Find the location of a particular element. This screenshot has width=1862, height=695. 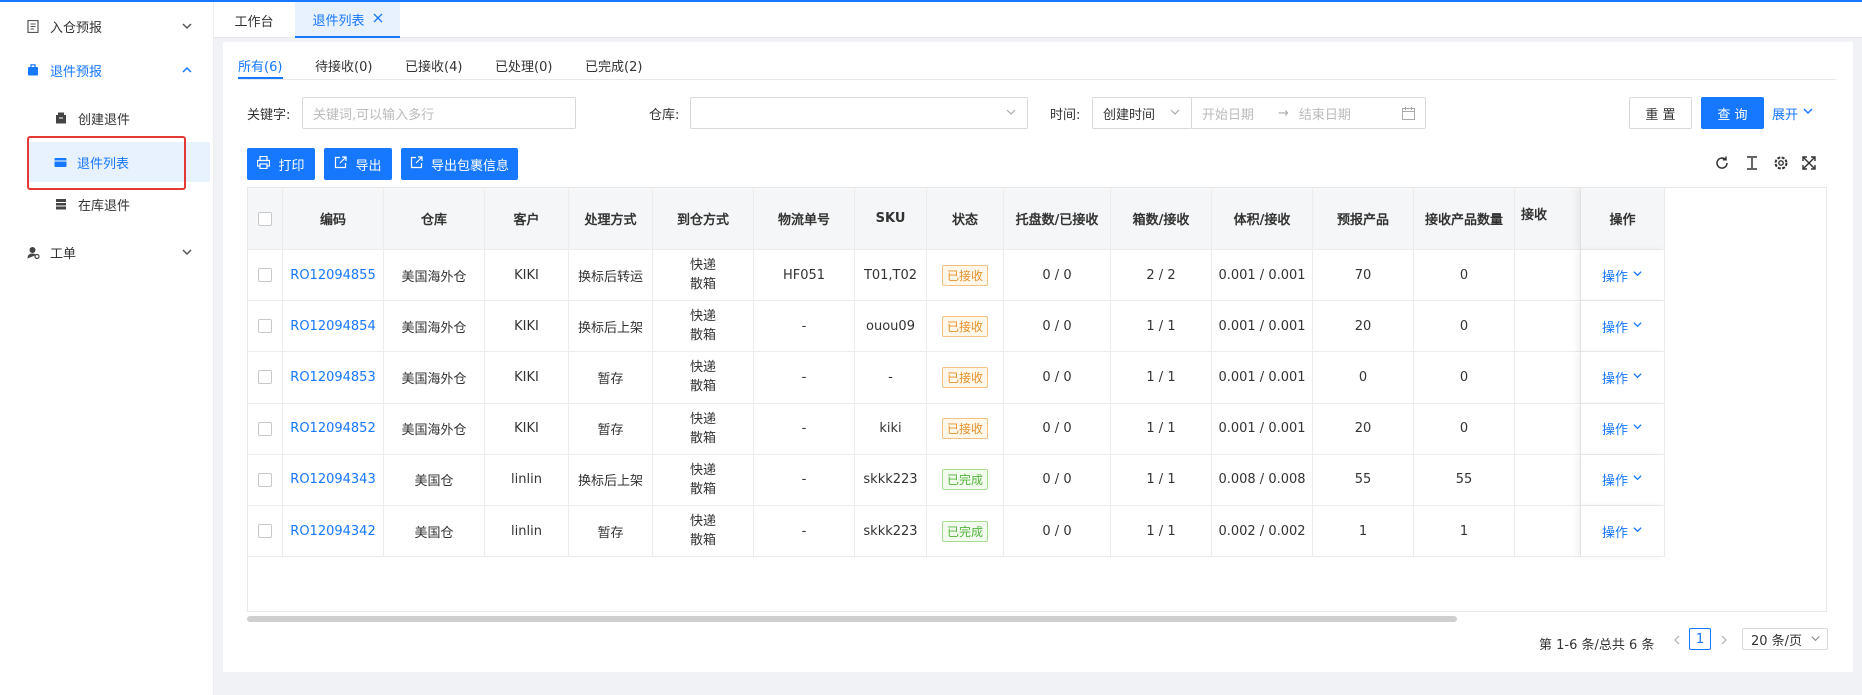

start-date-placeholder: 开始日期 is located at coordinates (1228, 115).